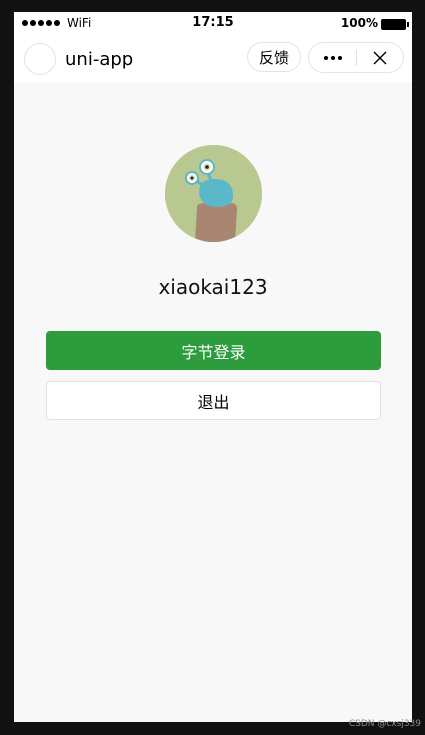 This screenshot has height=735, width=425. I want to click on page-title: uni-app, so click(99, 59).